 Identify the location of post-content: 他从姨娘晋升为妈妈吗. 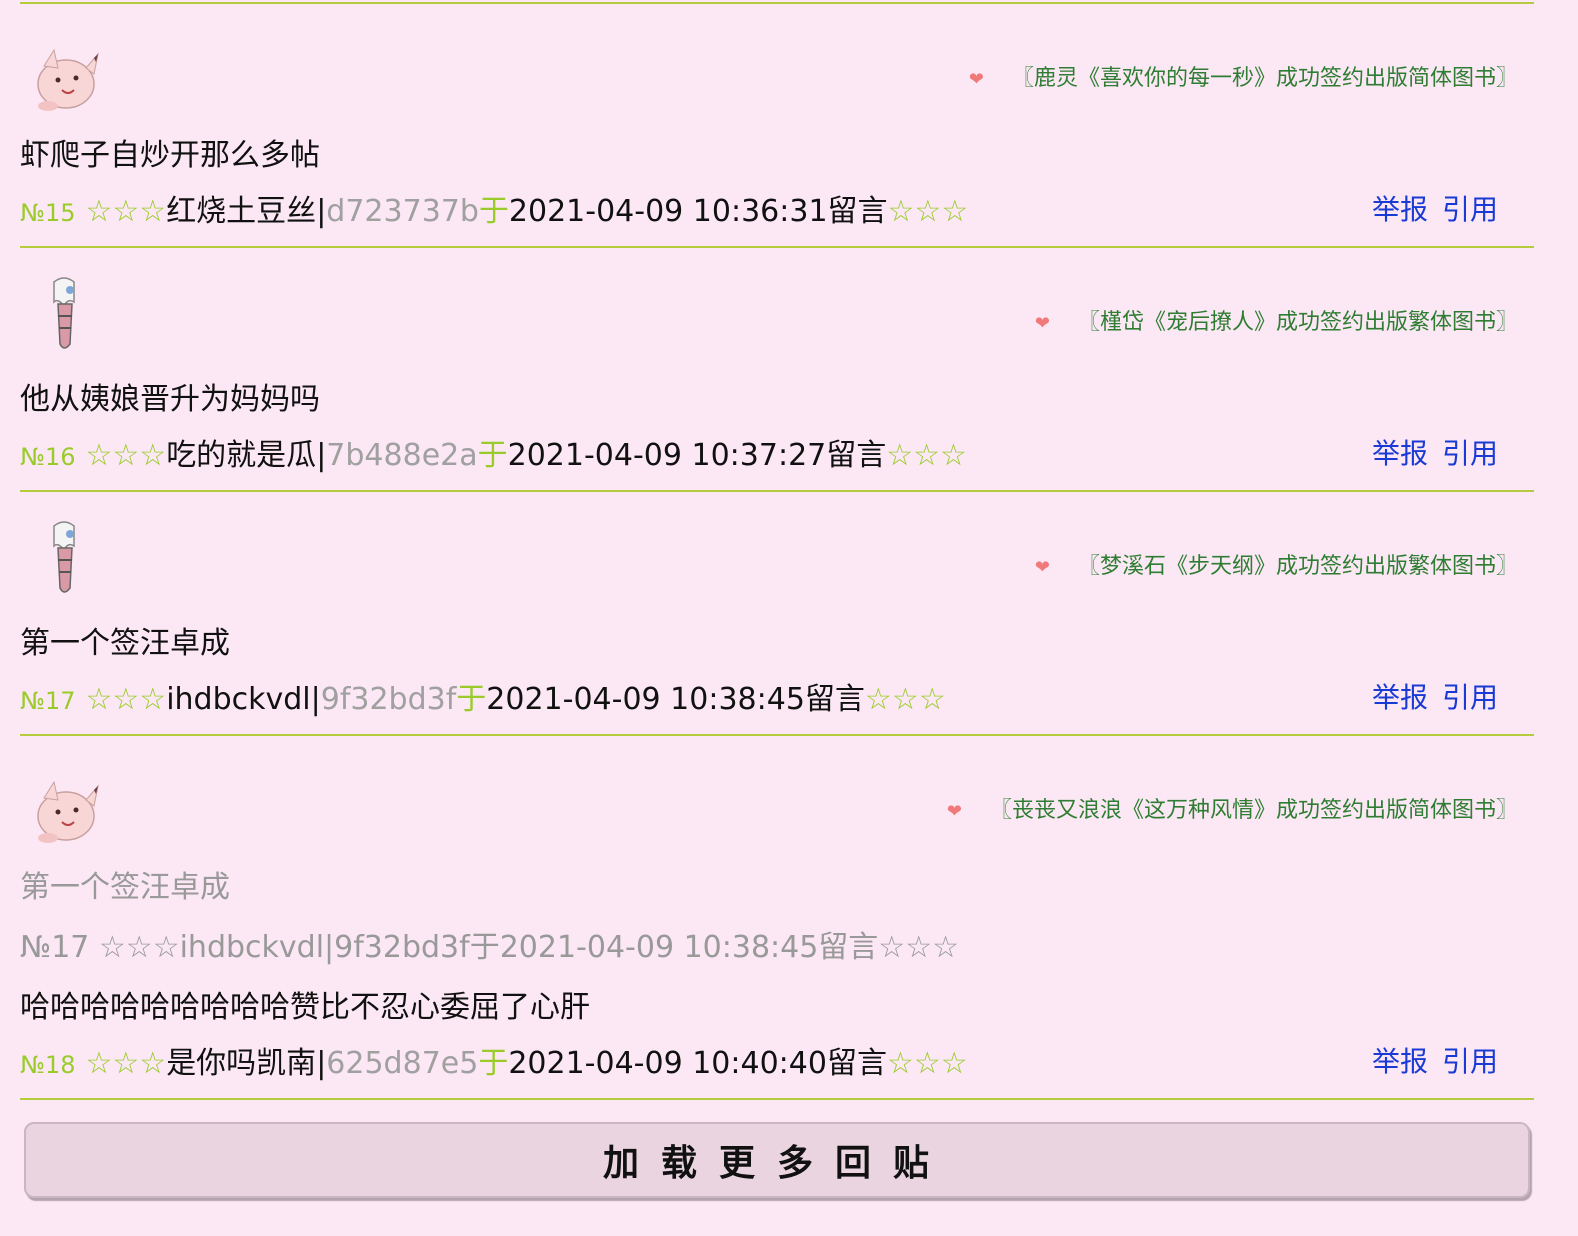
(170, 399).